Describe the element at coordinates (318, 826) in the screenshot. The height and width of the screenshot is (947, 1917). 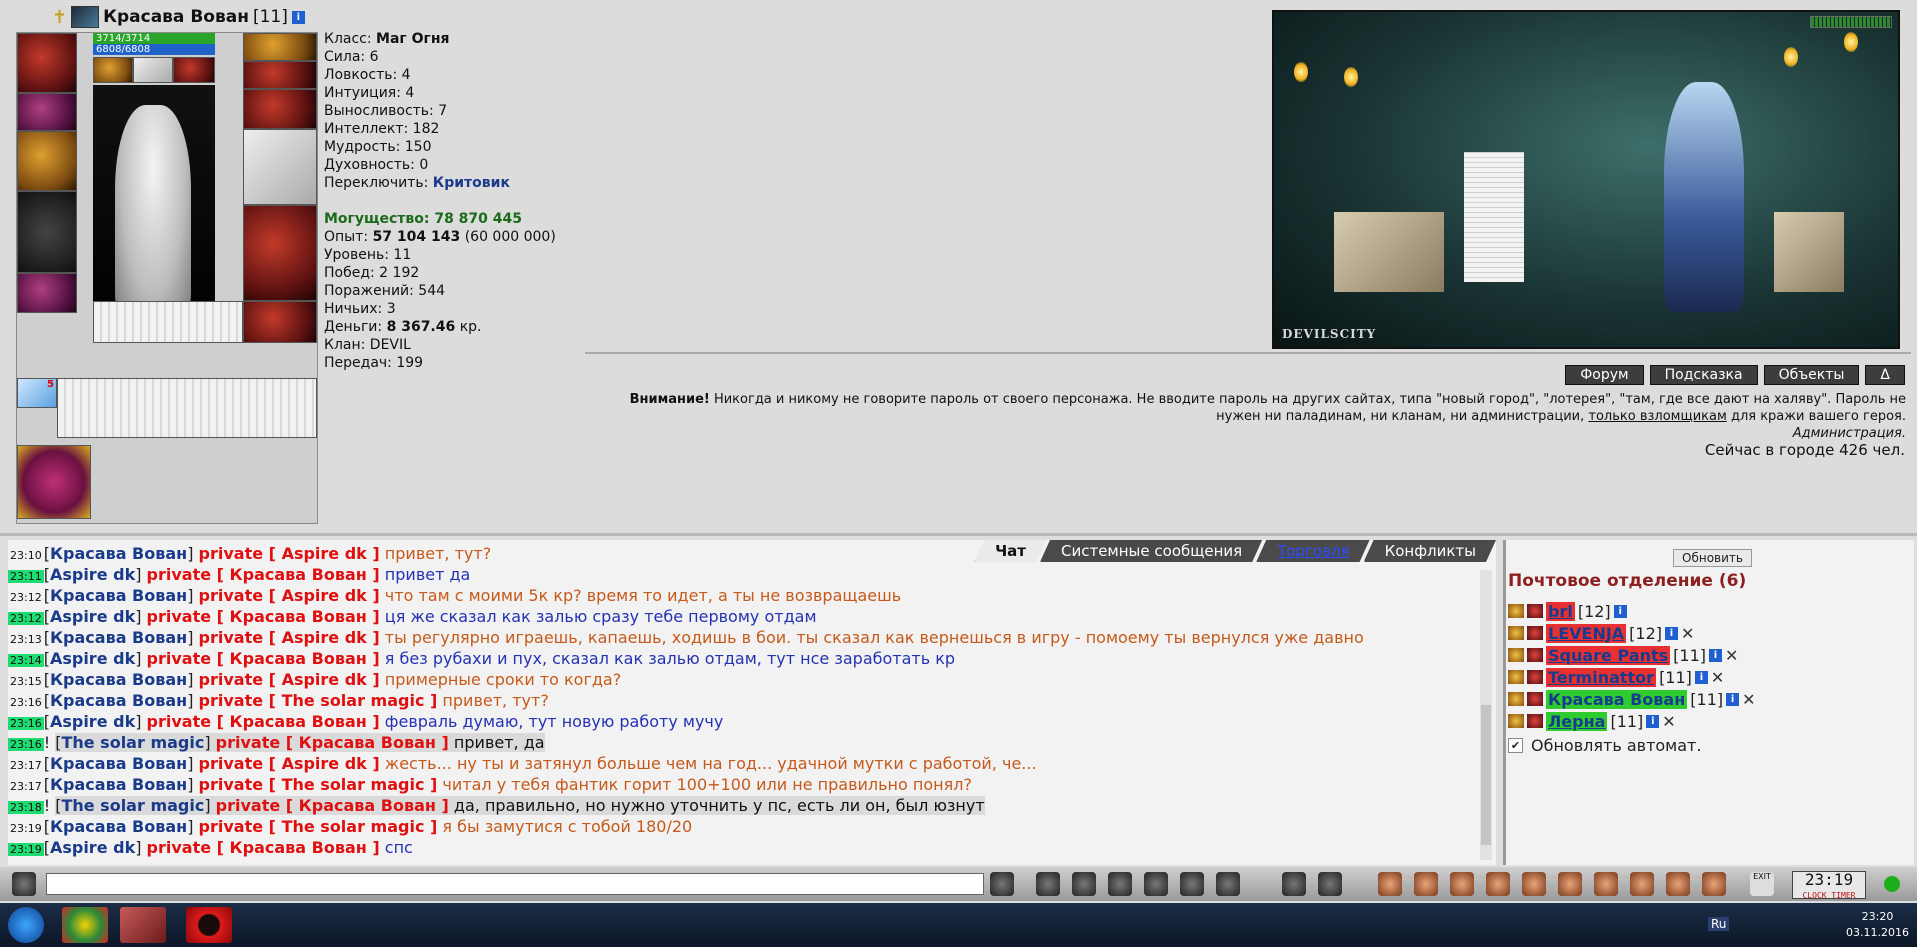
I see `chat-private-tag: private [ The solar magic ]` at that location.